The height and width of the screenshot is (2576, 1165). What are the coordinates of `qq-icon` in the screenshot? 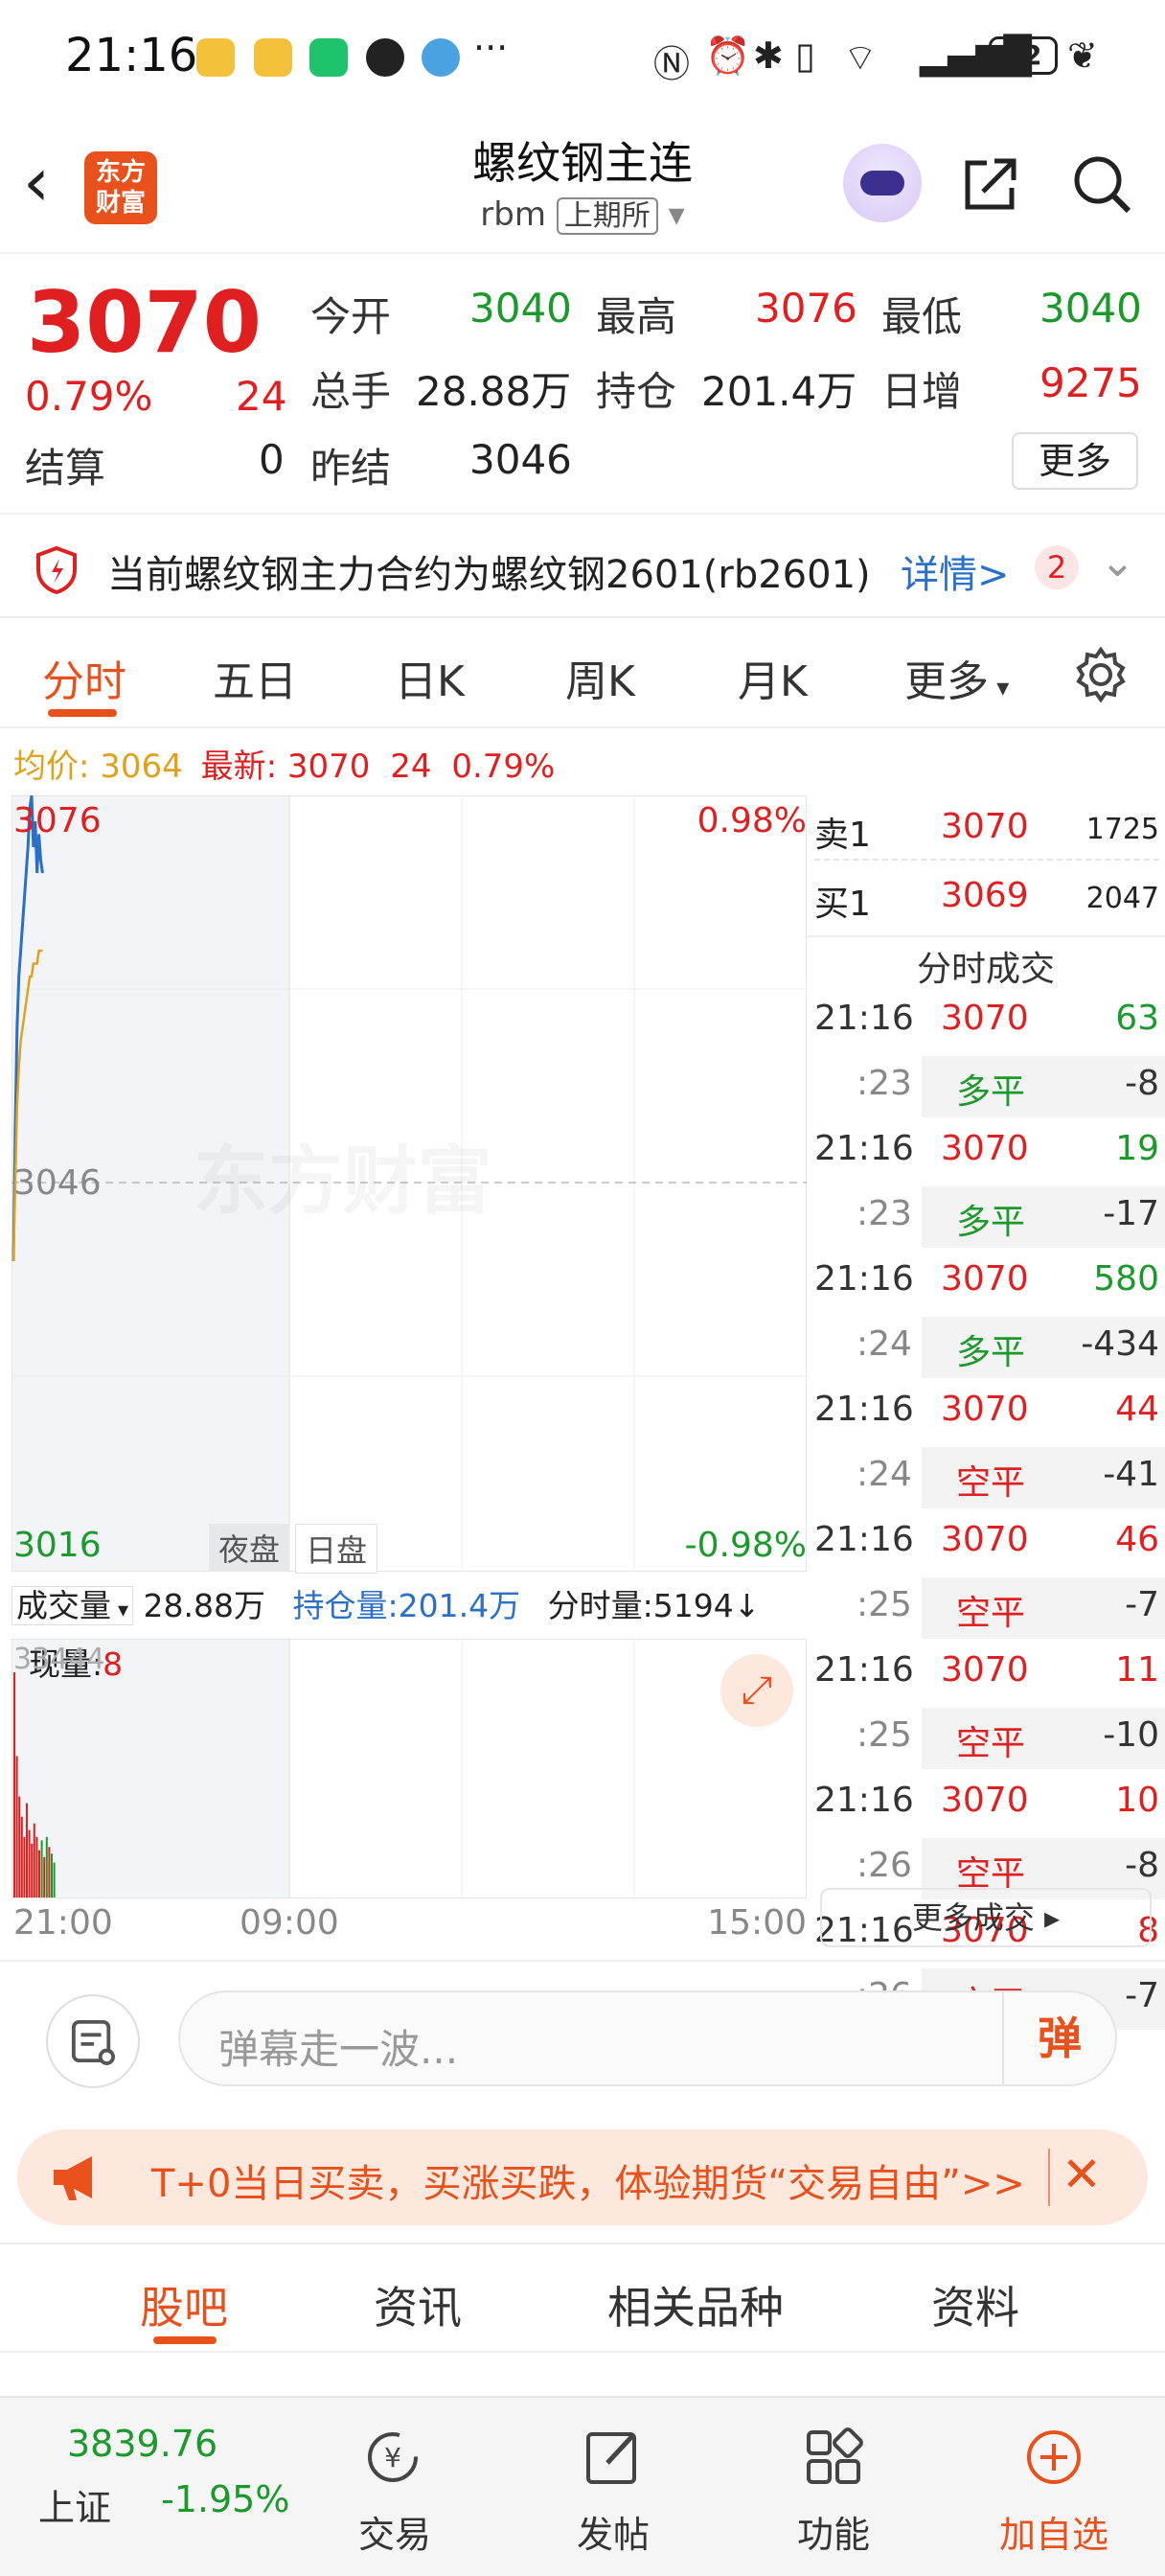 It's located at (385, 57).